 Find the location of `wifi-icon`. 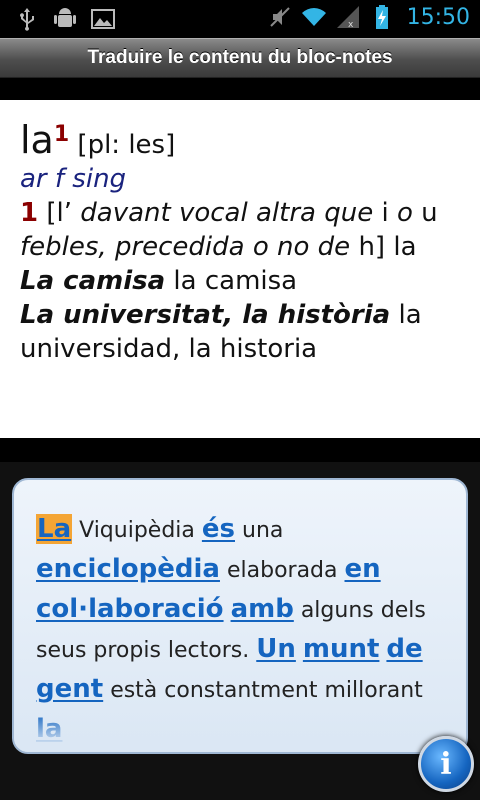

wifi-icon is located at coordinates (313, 17).